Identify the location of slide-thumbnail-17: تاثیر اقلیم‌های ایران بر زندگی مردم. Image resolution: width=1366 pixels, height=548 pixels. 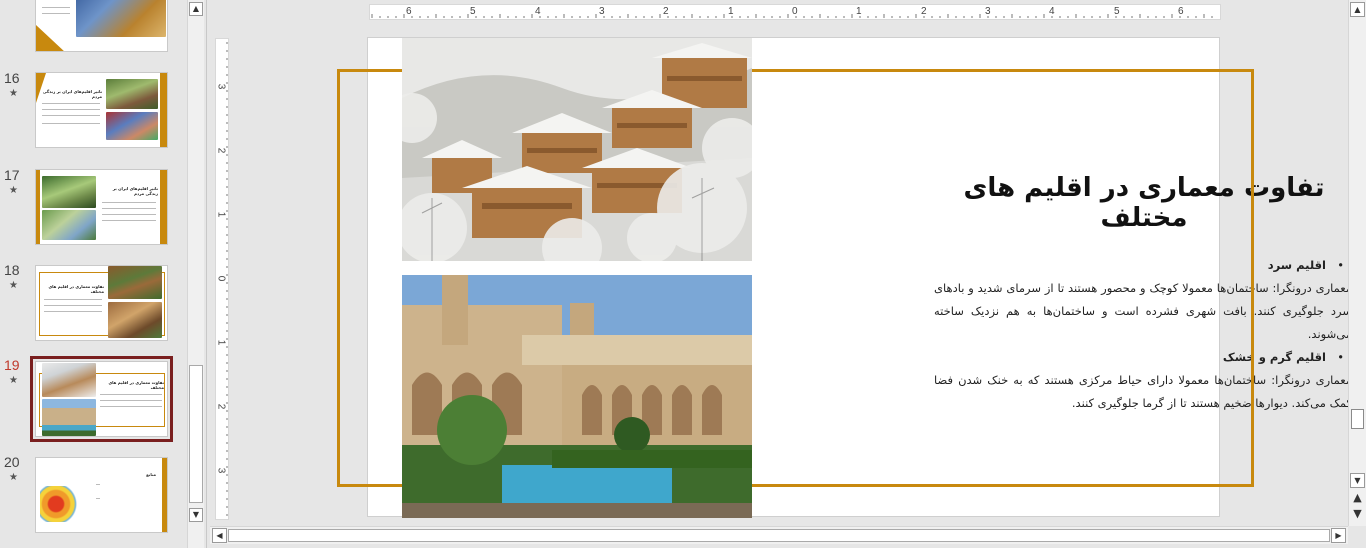
(101, 207).